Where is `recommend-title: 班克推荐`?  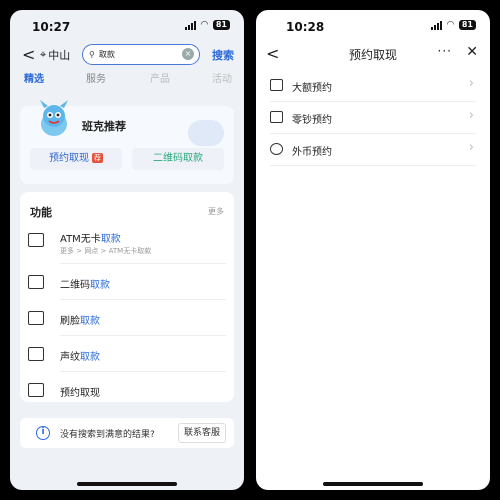 recommend-title: 班克推荐 is located at coordinates (104, 126).